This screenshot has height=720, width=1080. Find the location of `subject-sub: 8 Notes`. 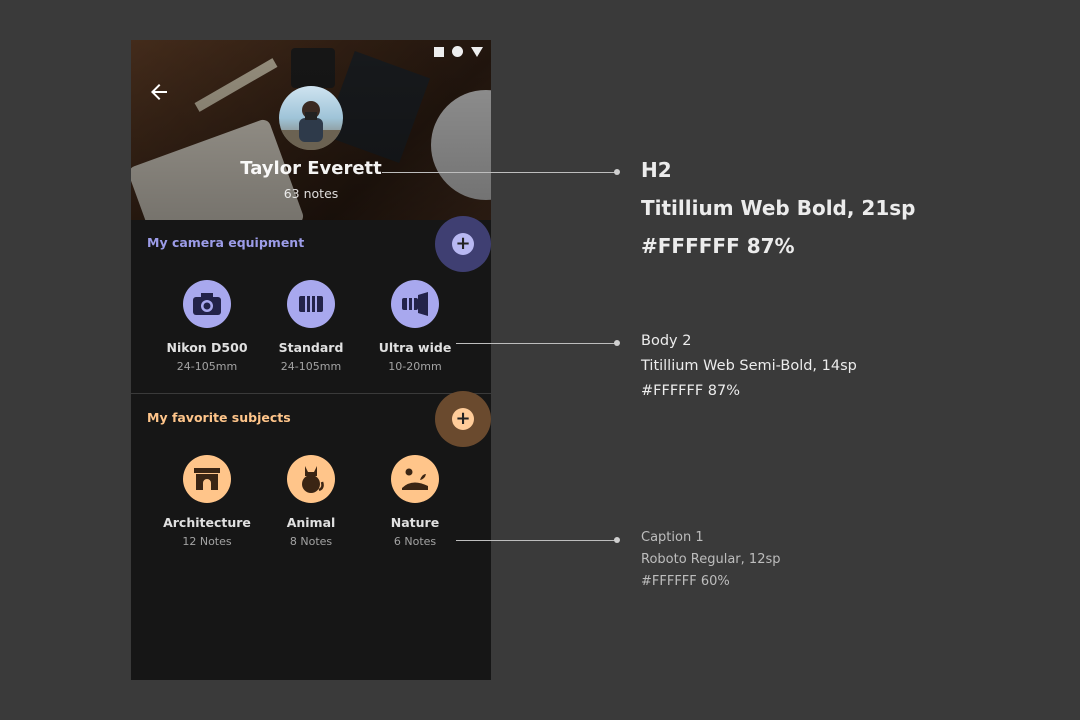

subject-sub: 8 Notes is located at coordinates (311, 541).